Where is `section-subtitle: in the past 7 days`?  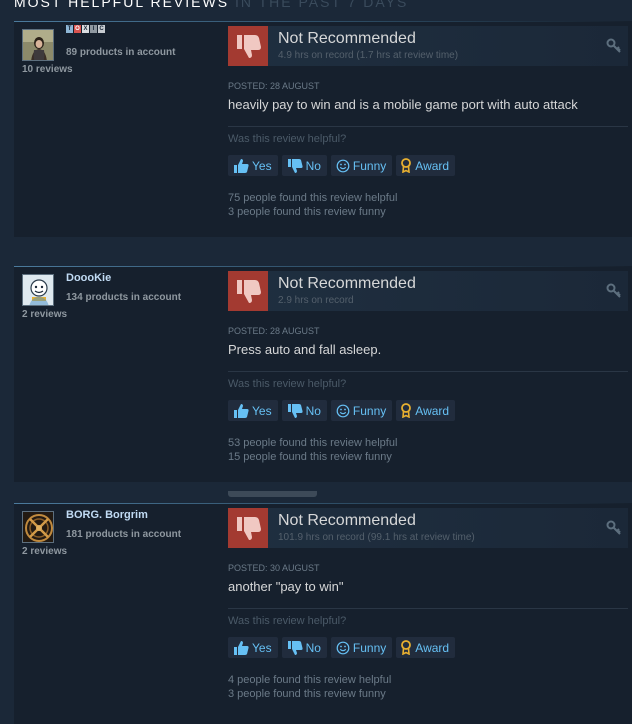
section-subtitle: in the past 7 days is located at coordinates (321, 5).